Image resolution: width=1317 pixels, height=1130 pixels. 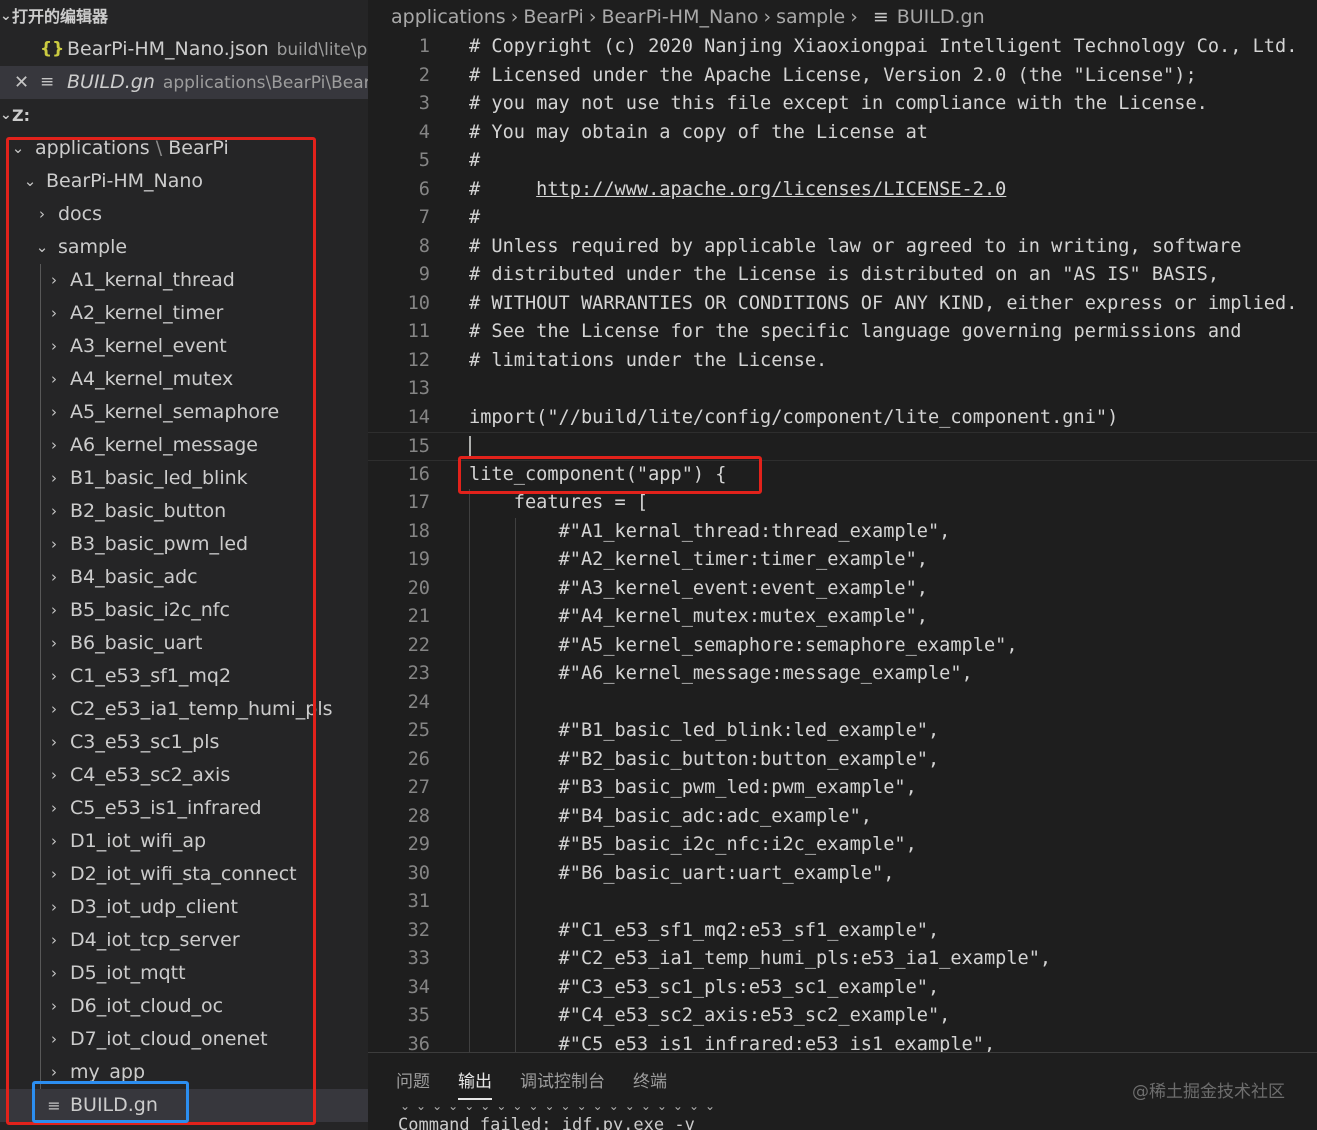 I want to click on tree-item-folder: › A2_kernel_timer, so click(x=184, y=313).